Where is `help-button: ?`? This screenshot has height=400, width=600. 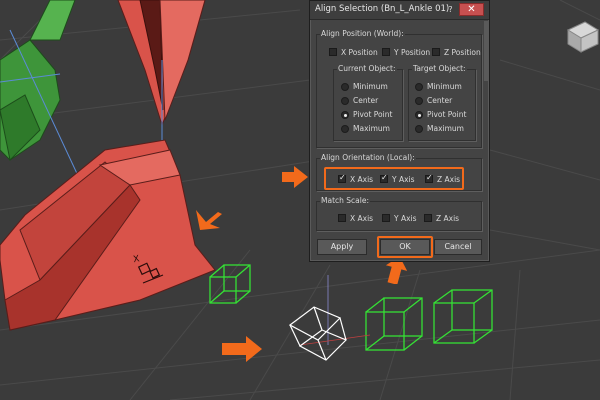 help-button: ? is located at coordinates (450, 10).